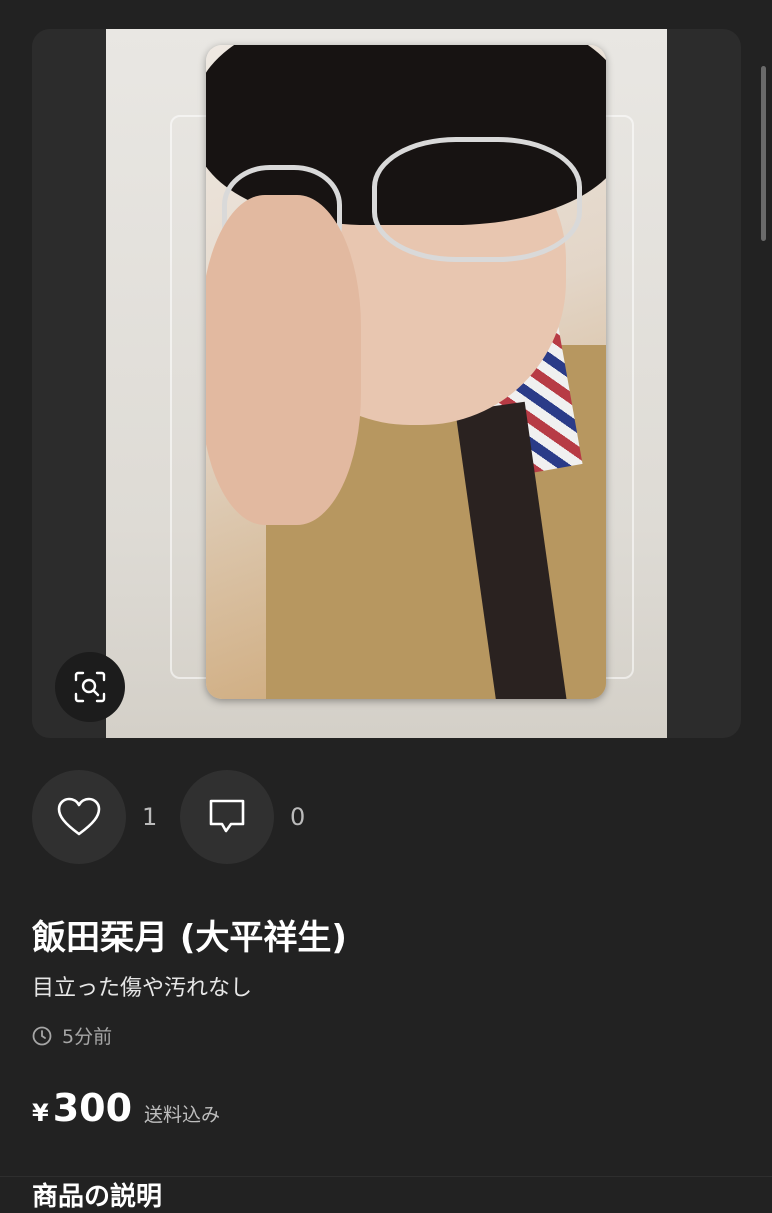  I want to click on comment-button, so click(227, 817).